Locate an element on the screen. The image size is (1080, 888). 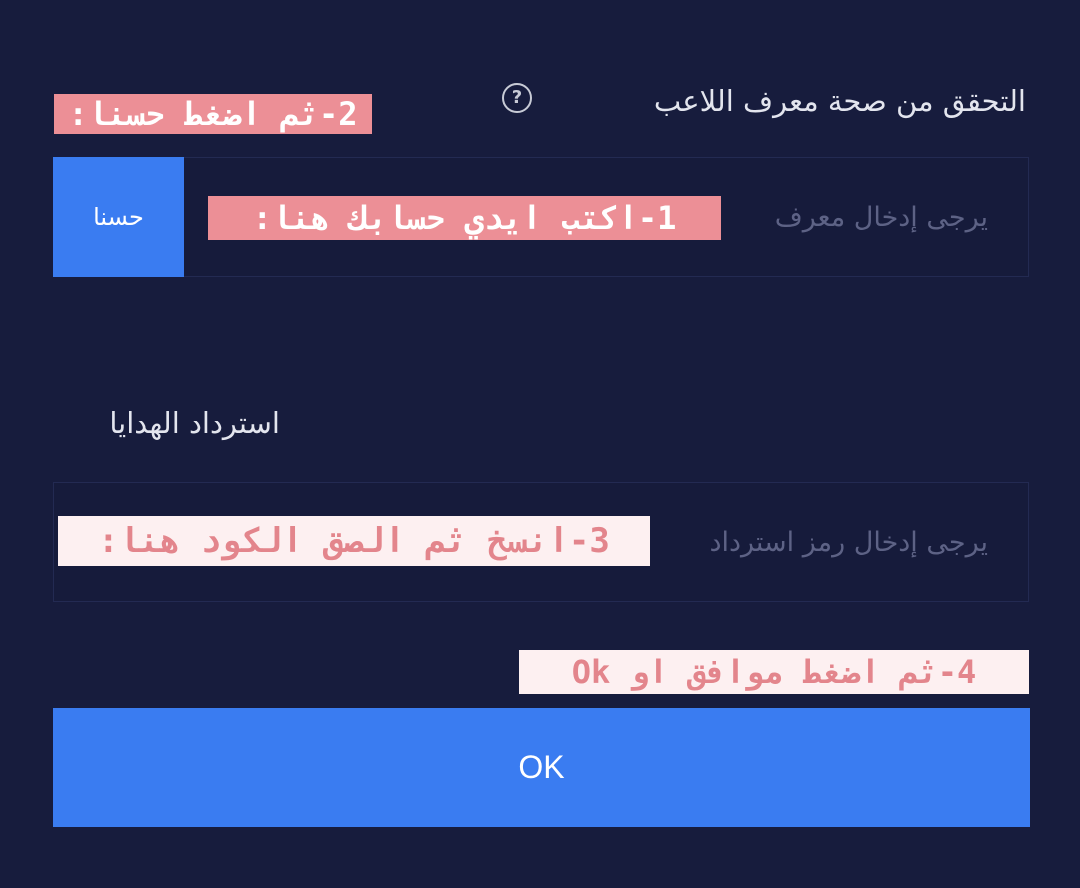
redeem-ok-button: OK is located at coordinates (541, 767).